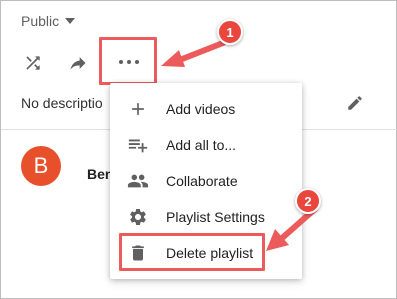  What do you see at coordinates (138, 145) in the screenshot?
I see `playlist-add-icon` at bounding box center [138, 145].